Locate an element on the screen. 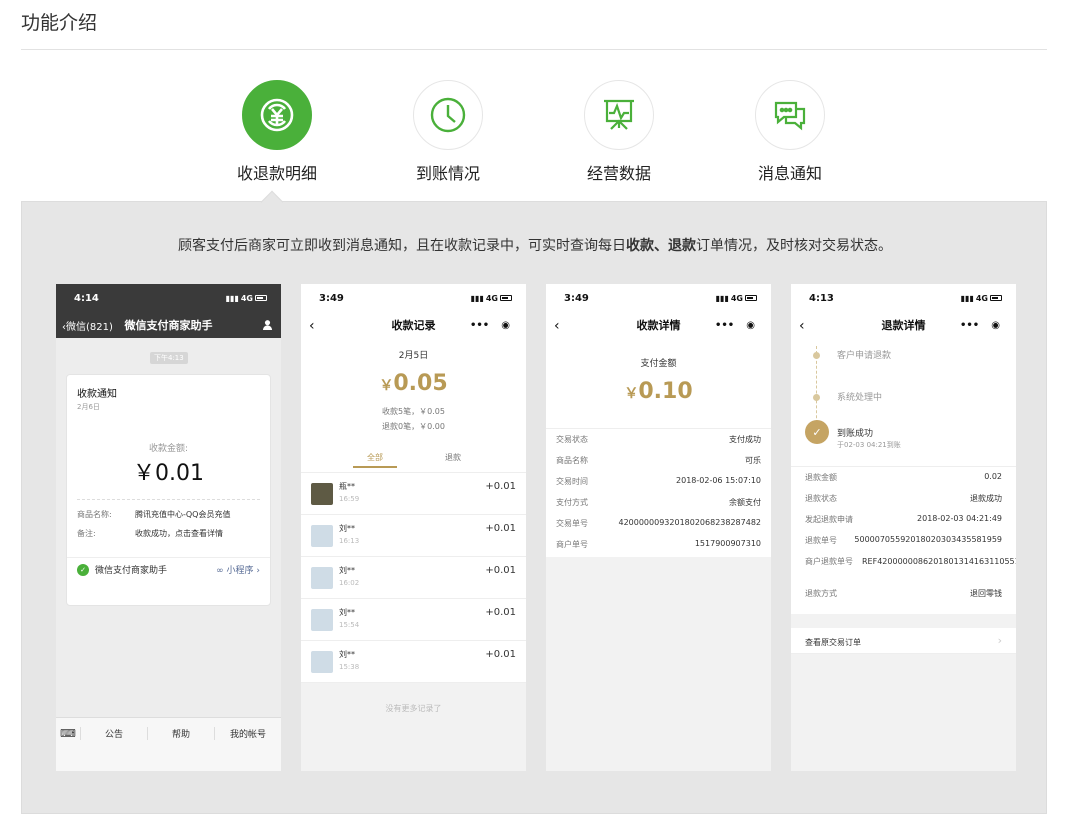 The width and height of the screenshot is (1067, 819). chart-board-icon is located at coordinates (619, 115).